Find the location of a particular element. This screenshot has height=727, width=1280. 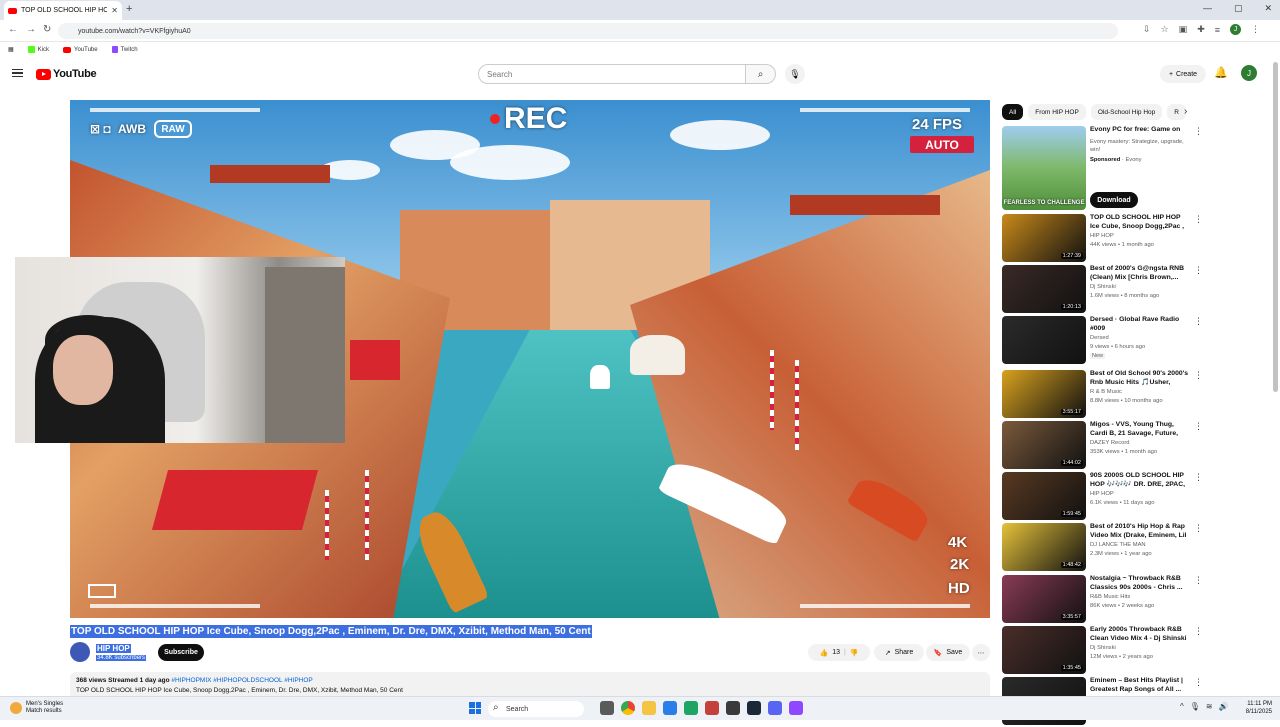

like-button: 👍 13 | 👎 is located at coordinates (839, 652).